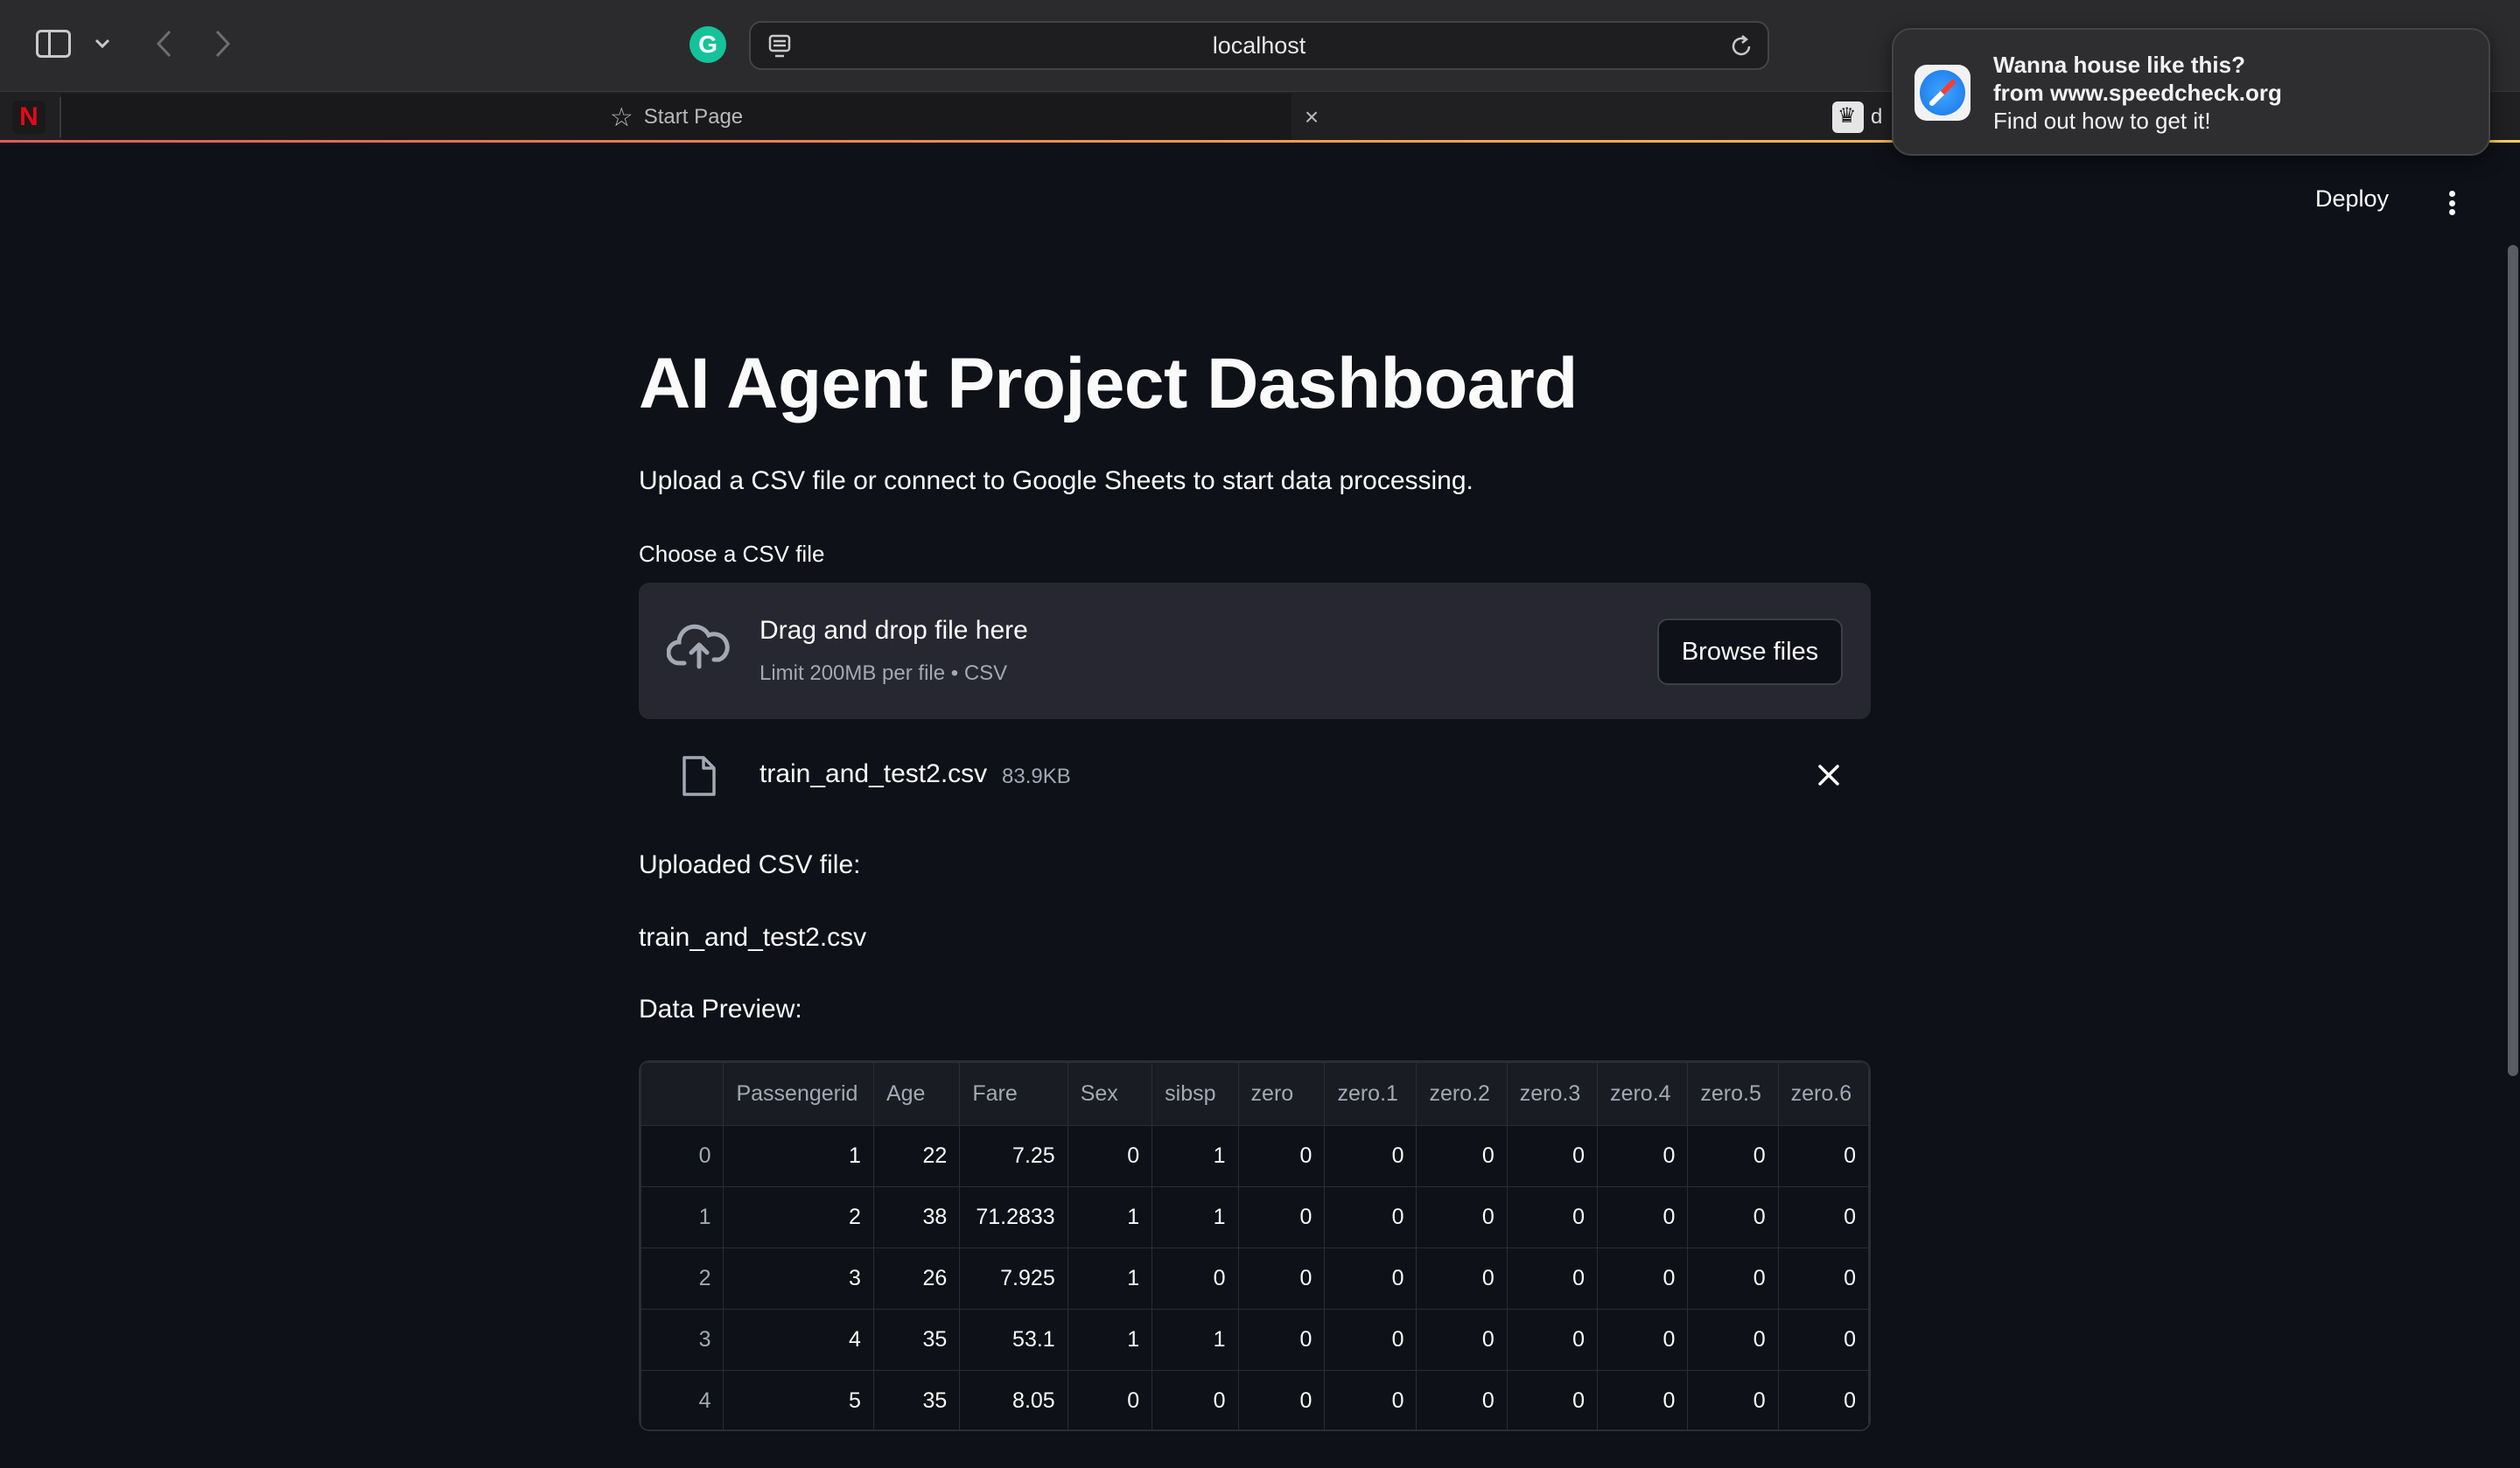  Describe the element at coordinates (798, 1400) in the screenshot. I see `table-cell: 5` at that location.